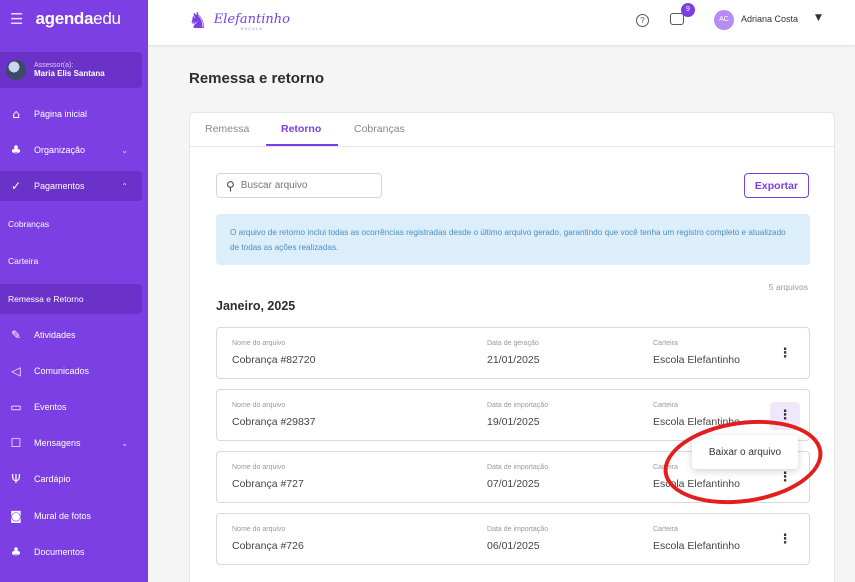 Image resolution: width=855 pixels, height=582 pixels. What do you see at coordinates (379, 129) in the screenshot?
I see `tab-cobrancas: Cobranças` at bounding box center [379, 129].